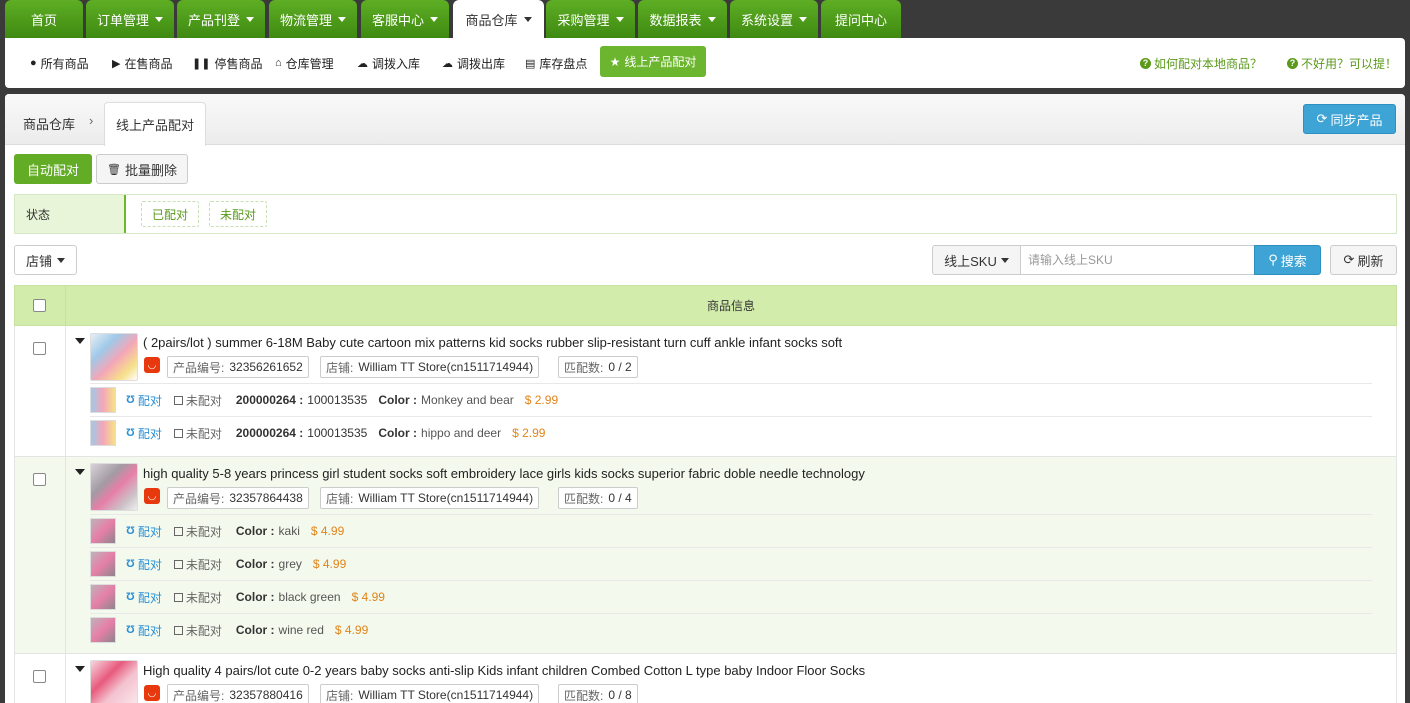 Image resolution: width=1410 pixels, height=703 pixels. I want to click on product-thumbnail, so click(114, 681).